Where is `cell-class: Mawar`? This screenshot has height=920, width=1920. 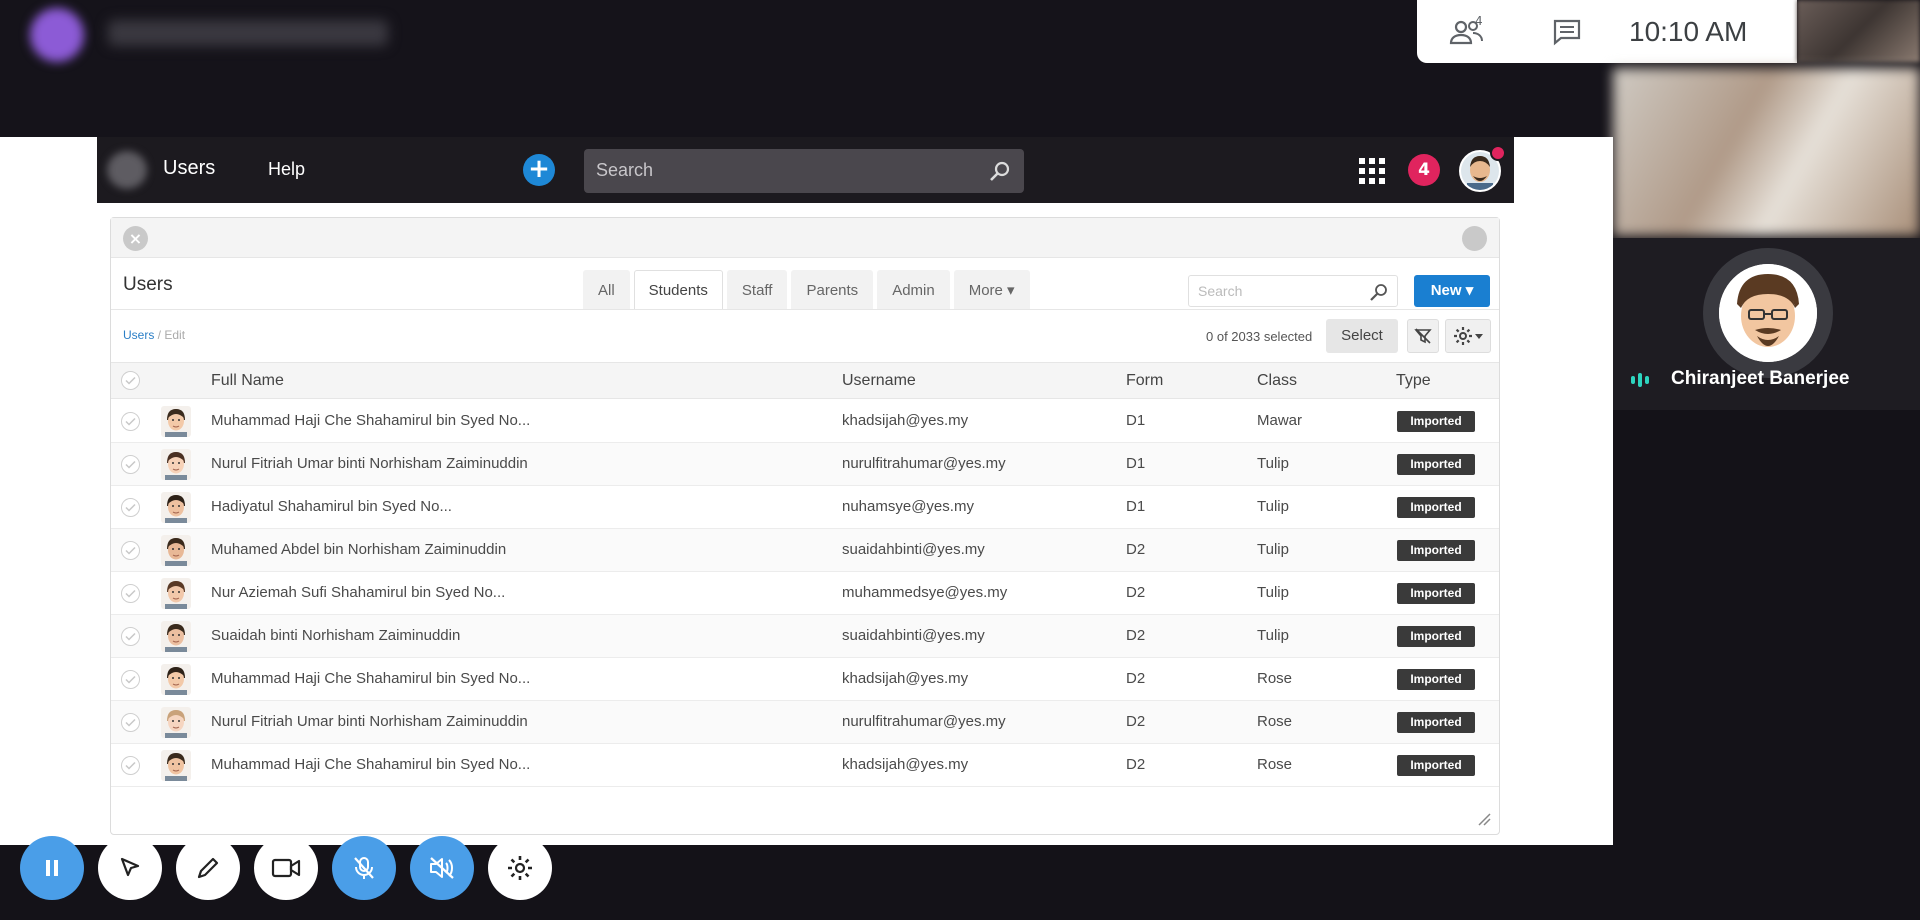 cell-class: Mawar is located at coordinates (1280, 420).